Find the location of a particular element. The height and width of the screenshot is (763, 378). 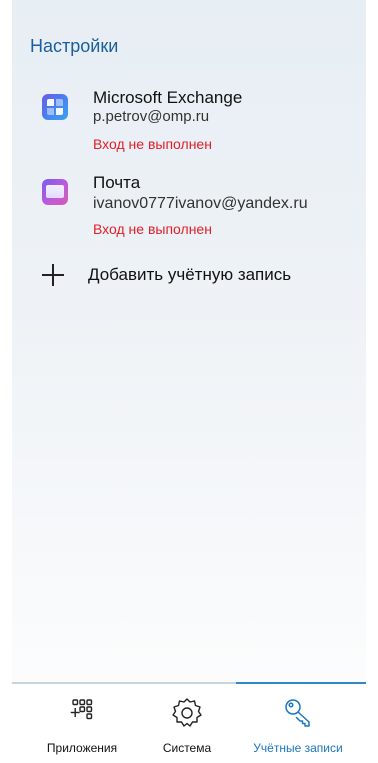

account-title: Почта is located at coordinates (117, 182).